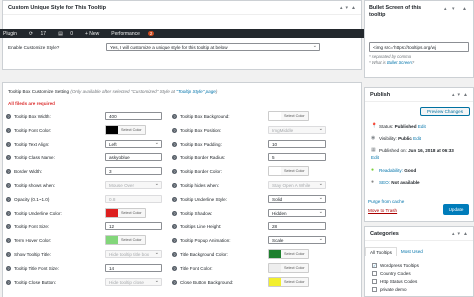 This screenshot has width=474, height=297. Describe the element at coordinates (445, 111) in the screenshot. I see `preview-changes-button: Preview Changes` at that location.